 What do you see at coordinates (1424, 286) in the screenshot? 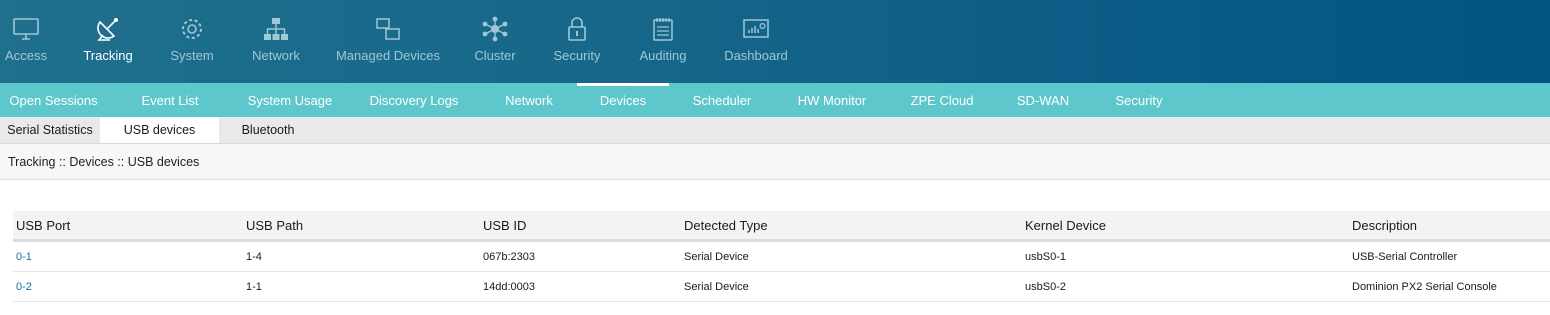
I see `description-cell: Dominion PX2 Serial Console` at bounding box center [1424, 286].